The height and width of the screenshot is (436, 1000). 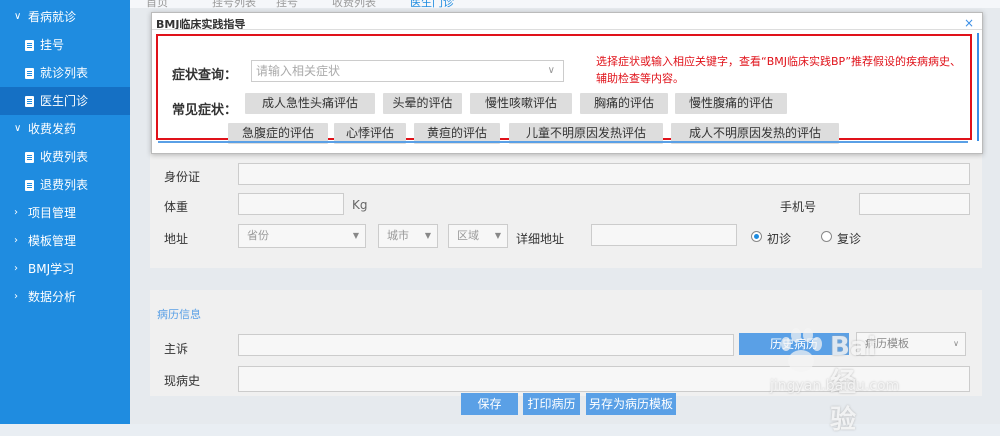 I want to click on city-select: 城市 ▼, so click(x=408, y=236).